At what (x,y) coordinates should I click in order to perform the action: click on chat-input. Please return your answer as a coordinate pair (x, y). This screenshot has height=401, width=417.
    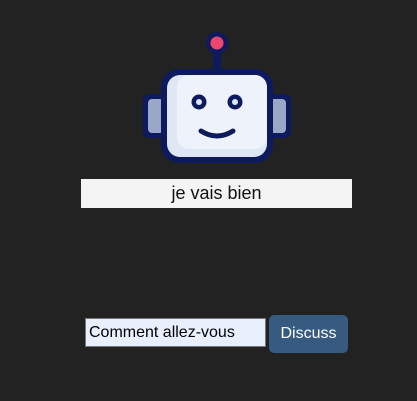
    Looking at the image, I should click on (175, 332).